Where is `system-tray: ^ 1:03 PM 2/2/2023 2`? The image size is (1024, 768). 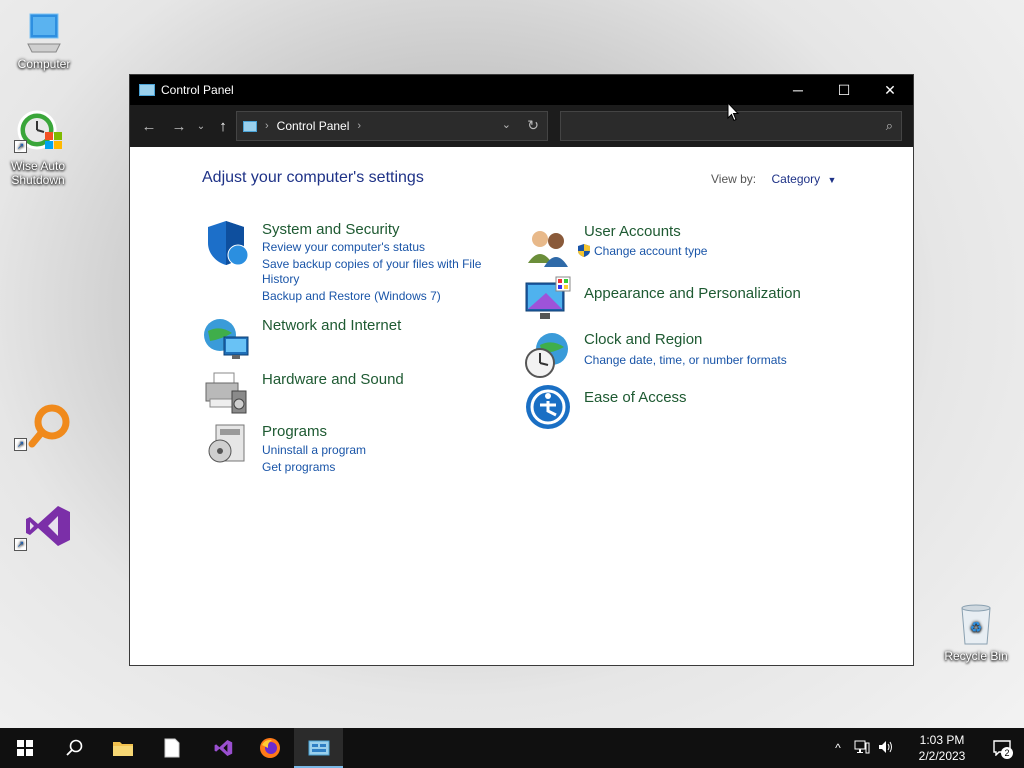 system-tray: ^ 1:03 PM 2/2/2023 2 is located at coordinates (925, 748).